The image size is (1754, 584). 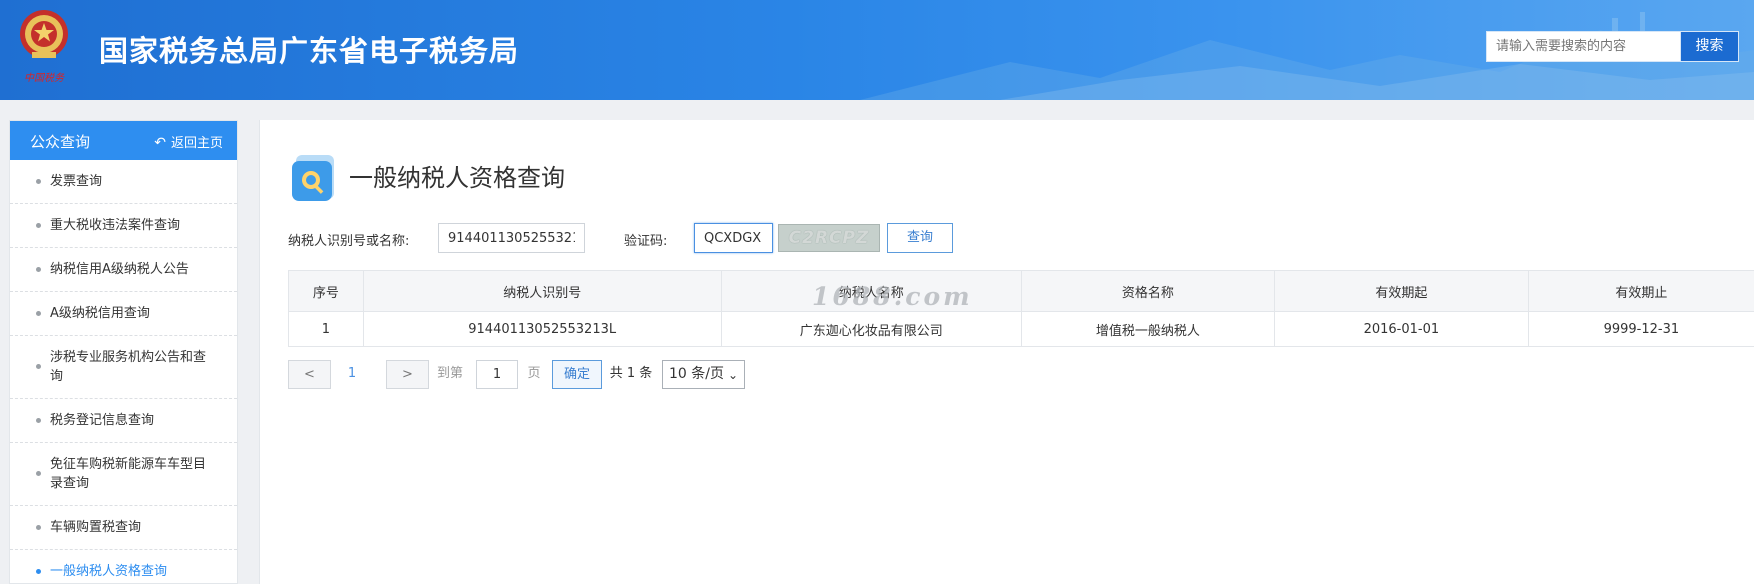 What do you see at coordinates (1709, 46) in the screenshot?
I see `search-button: 搜索` at bounding box center [1709, 46].